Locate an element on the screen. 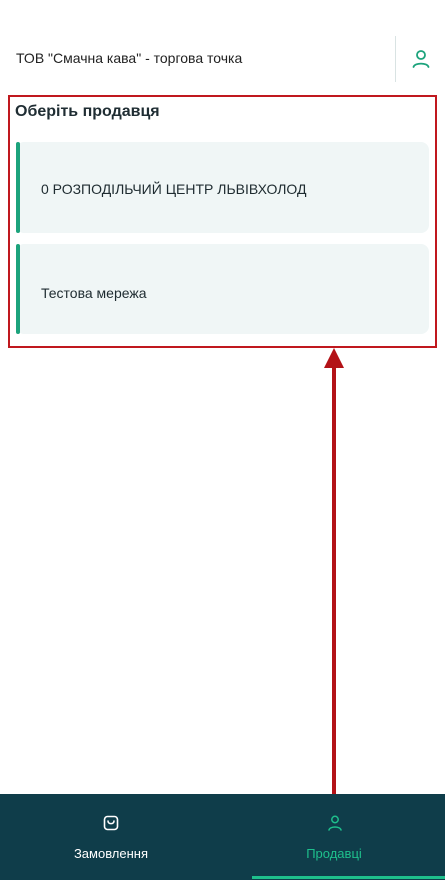 This screenshot has height=880, width=445. tab-sellers: Продавці is located at coordinates (334, 837).